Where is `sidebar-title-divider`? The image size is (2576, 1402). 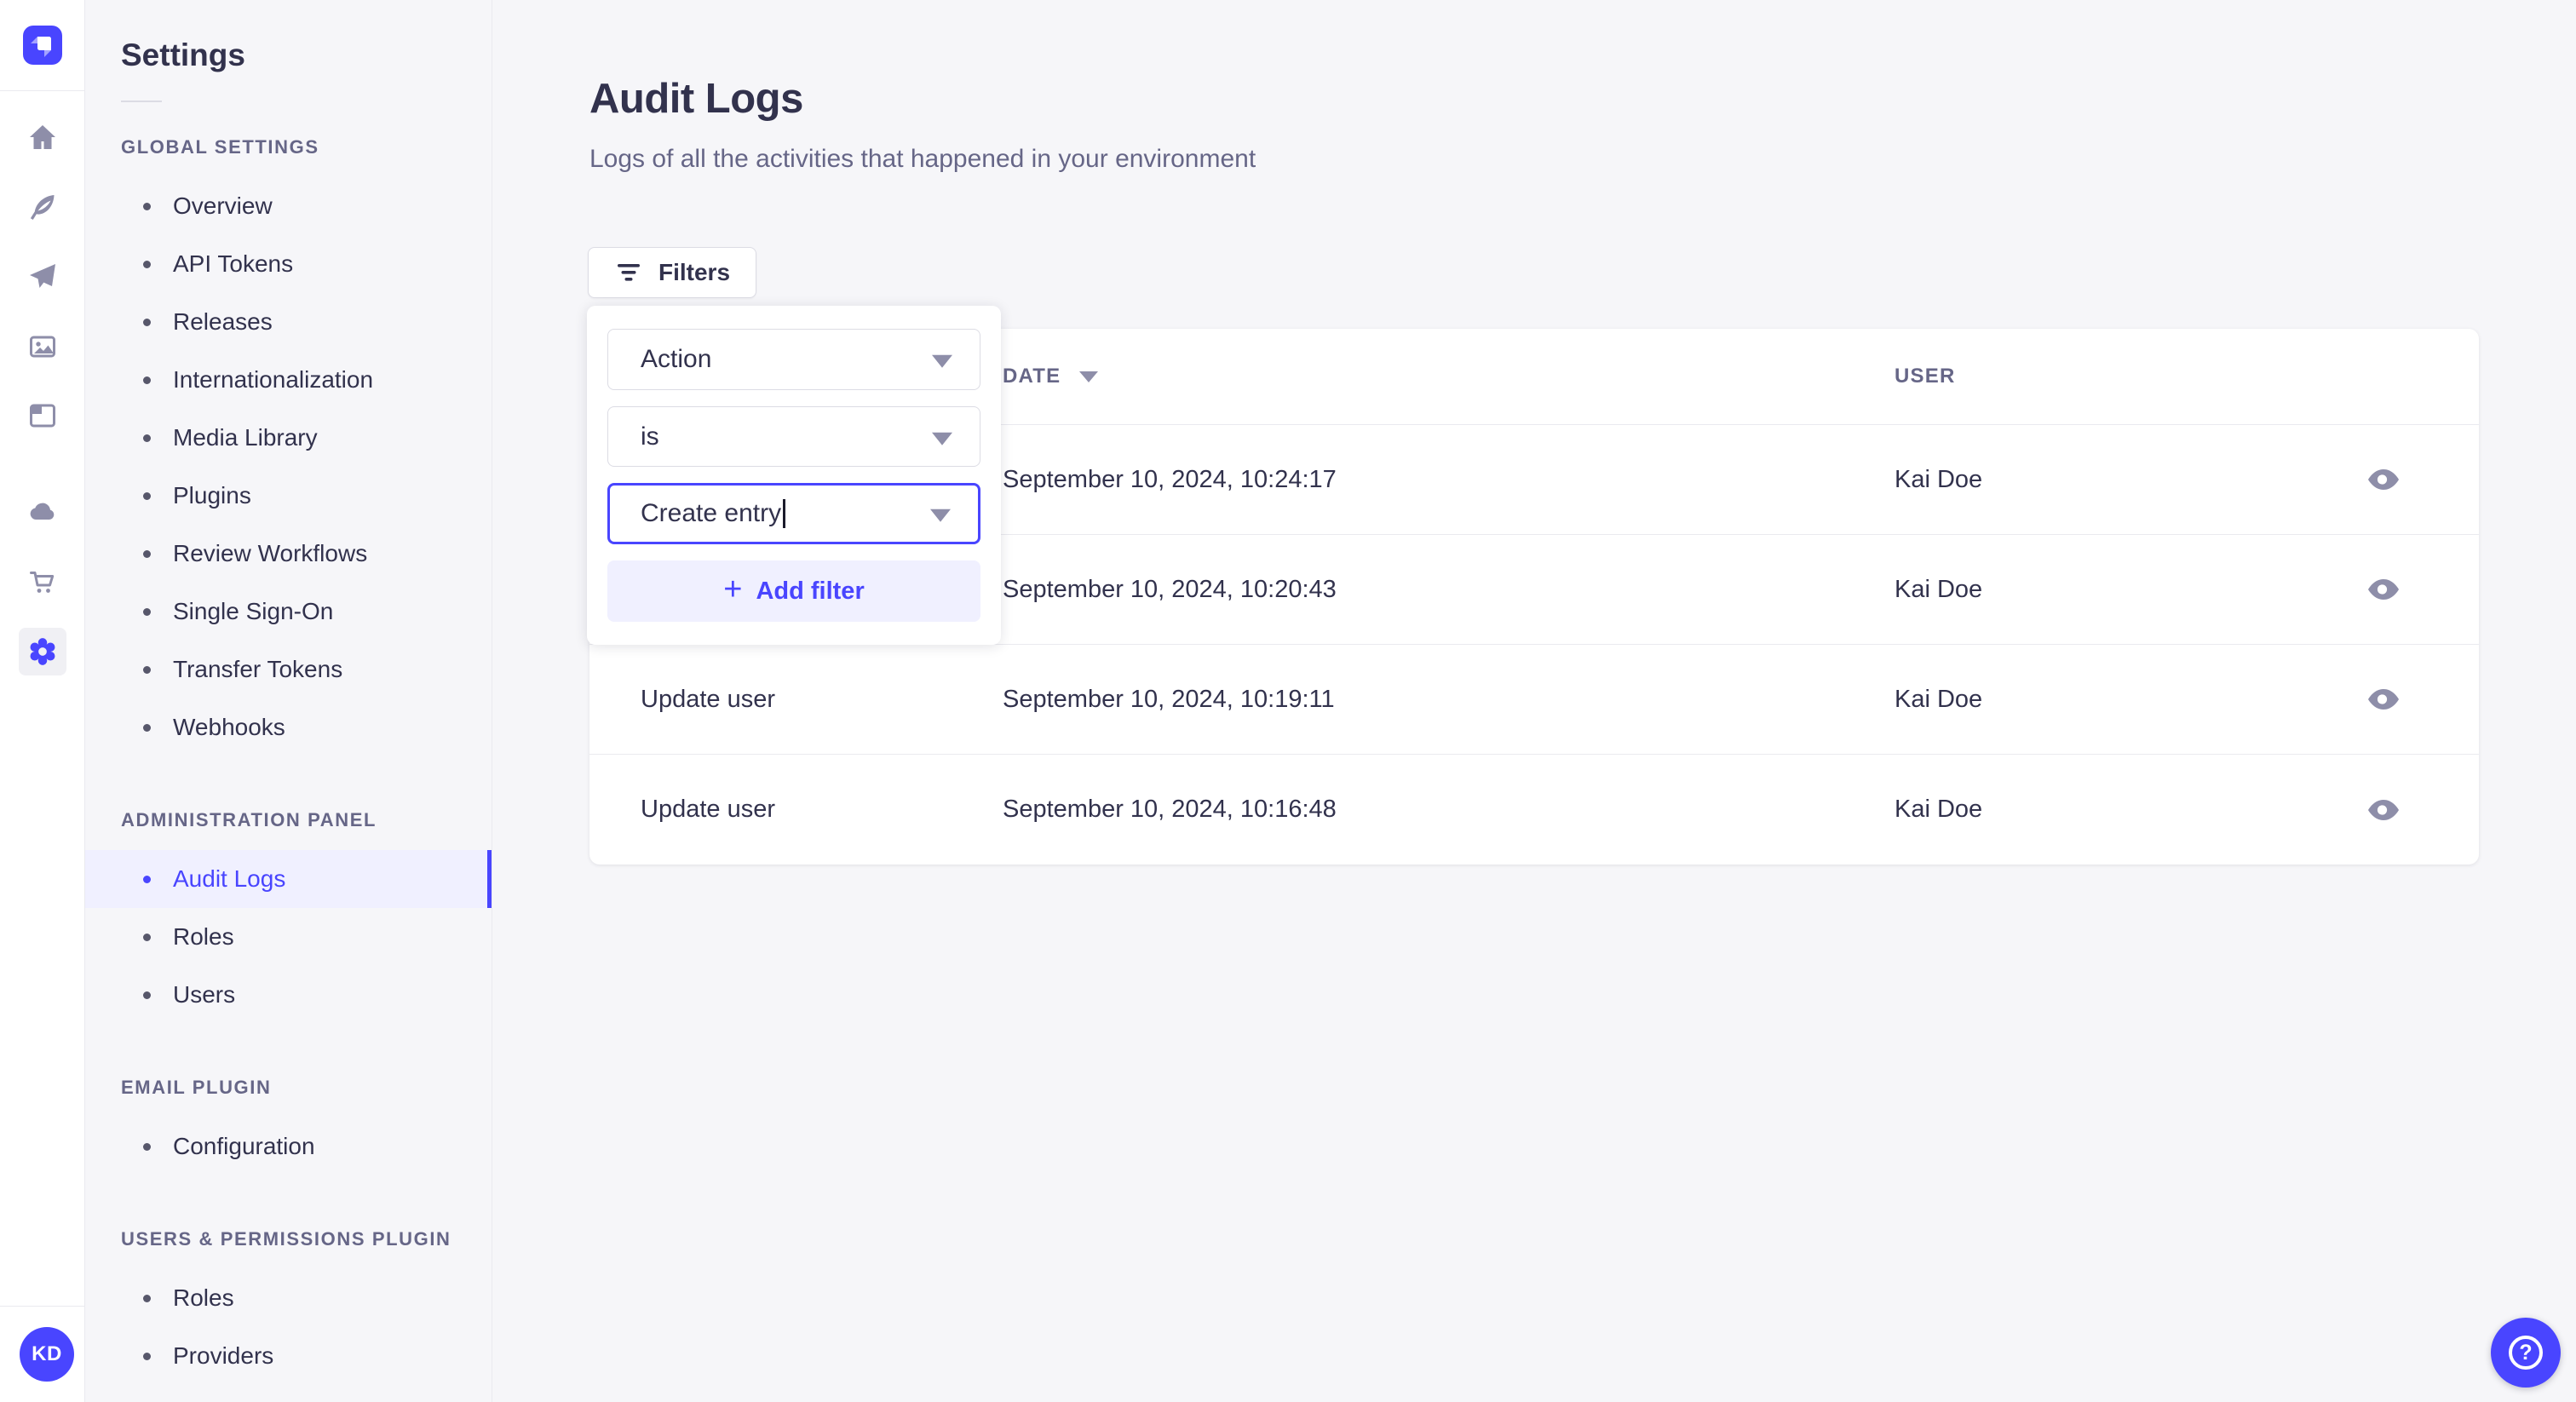
sidebar-title-divider is located at coordinates (142, 101).